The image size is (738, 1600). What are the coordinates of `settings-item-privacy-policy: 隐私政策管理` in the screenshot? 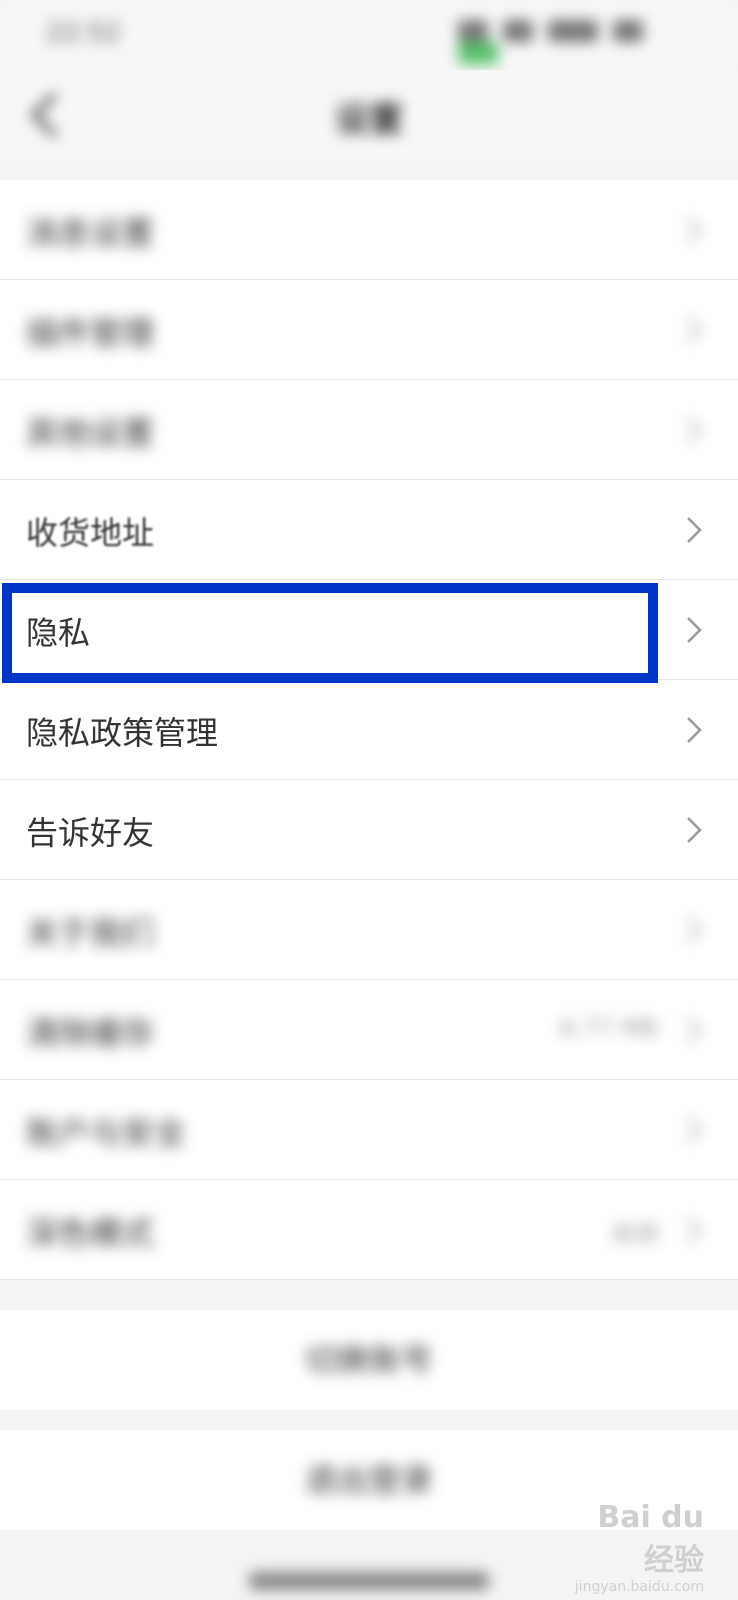 It's located at (369, 730).